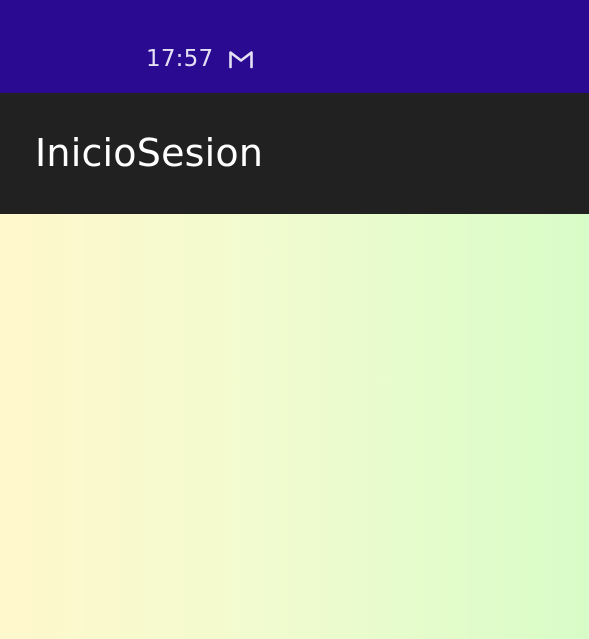 The width and height of the screenshot is (589, 639). What do you see at coordinates (149, 153) in the screenshot?
I see `app-title: InicioSesion` at bounding box center [149, 153].